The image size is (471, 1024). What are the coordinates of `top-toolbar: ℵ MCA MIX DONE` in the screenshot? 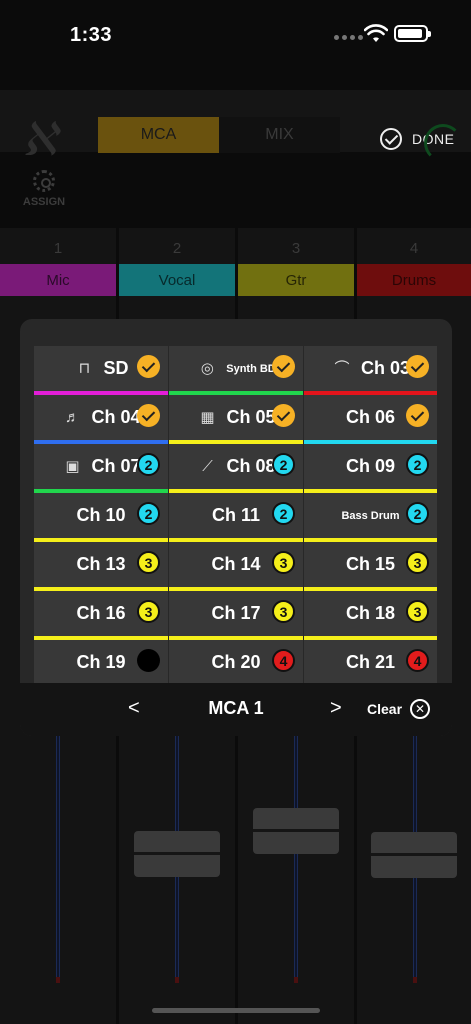 It's located at (235, 128).